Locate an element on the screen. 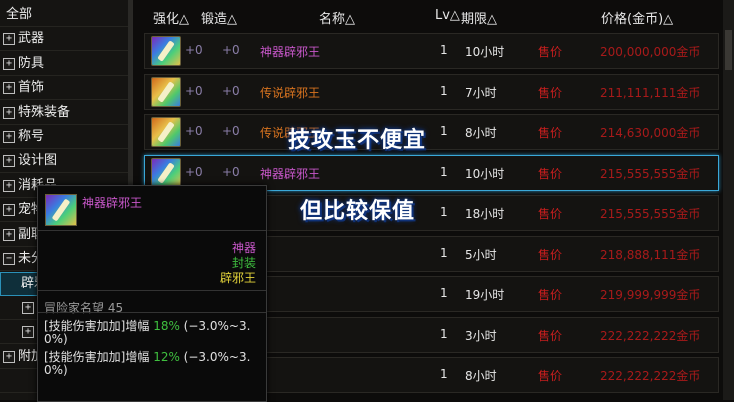 This screenshot has height=402, width=734. tooltip-item-name: 神器辟邪王 is located at coordinates (112, 203).